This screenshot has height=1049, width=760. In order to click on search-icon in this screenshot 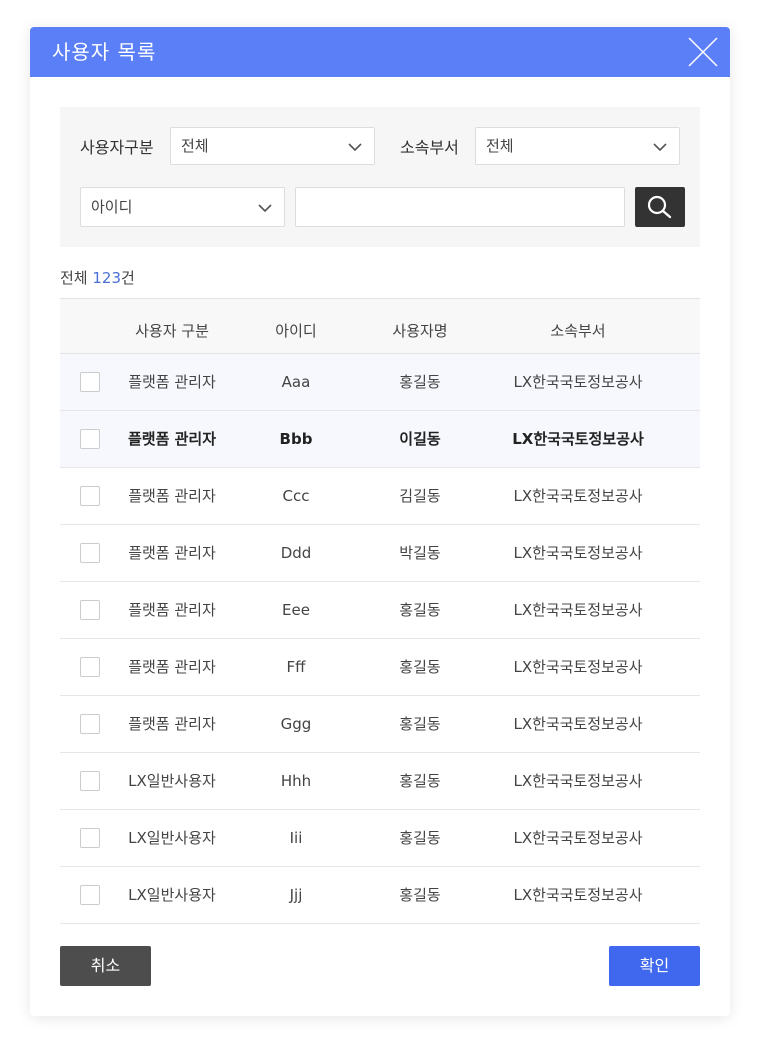, I will do `click(659, 207)`.